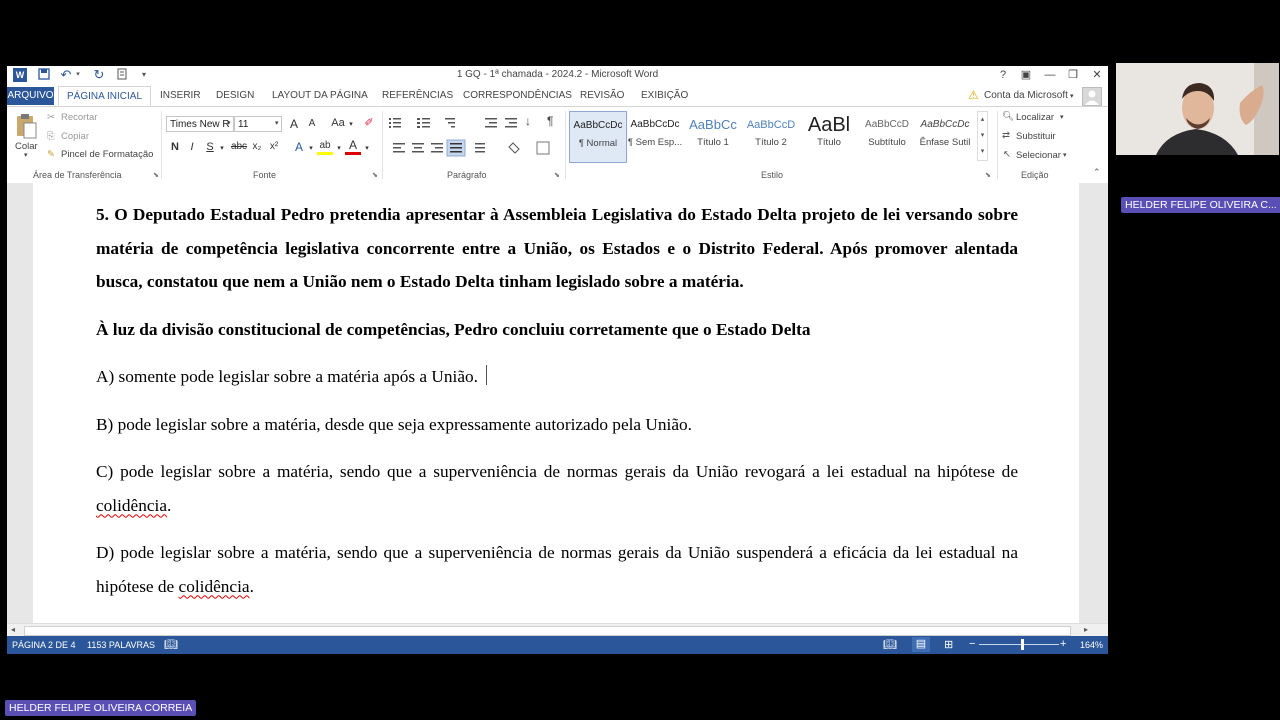 The width and height of the screenshot is (1280, 720). What do you see at coordinates (1022, 644) in the screenshot?
I see `zoom-slider-thumb` at bounding box center [1022, 644].